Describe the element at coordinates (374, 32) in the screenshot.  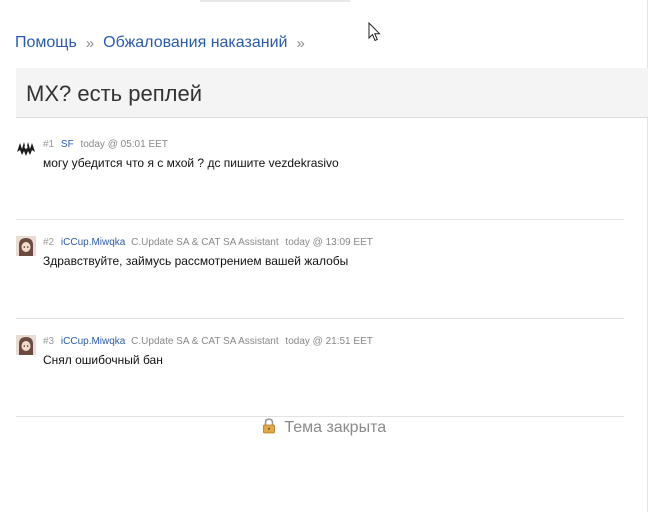
I see `mouse-pointer-icon` at that location.